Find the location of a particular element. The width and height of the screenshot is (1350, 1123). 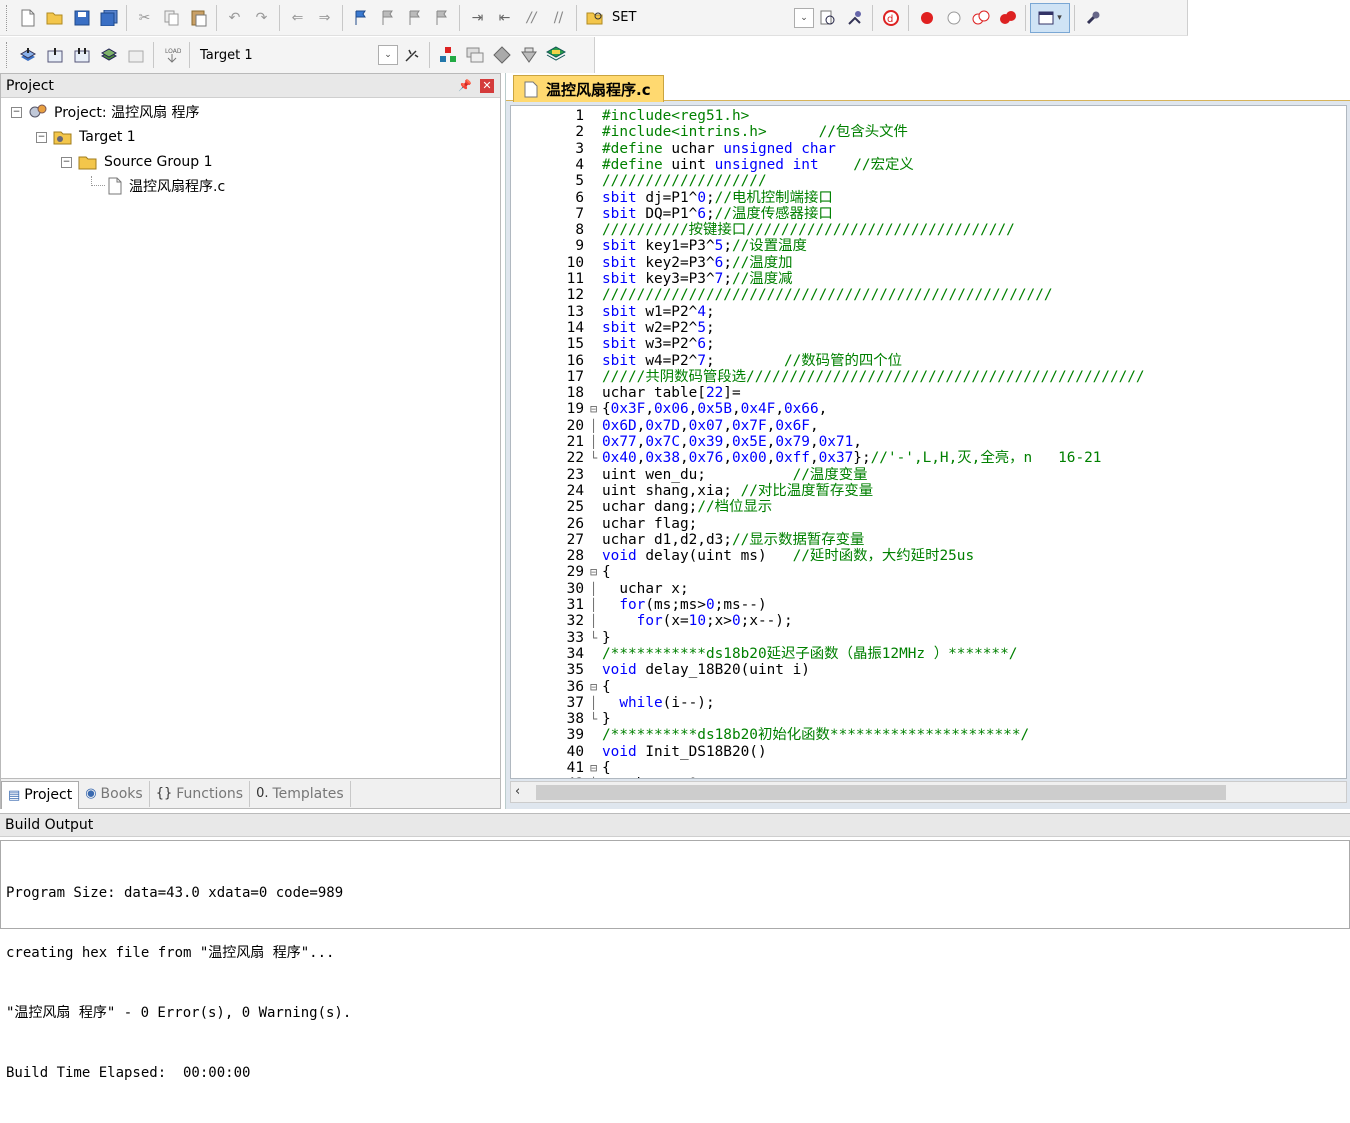

tab-functions: {} Functions is located at coordinates (200, 793).